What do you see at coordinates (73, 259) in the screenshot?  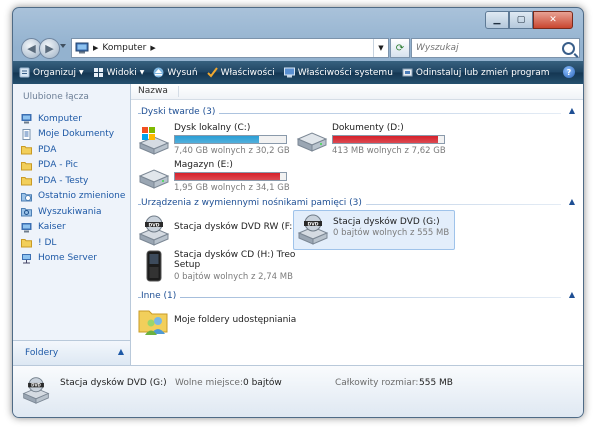 I see `nav-item-home-server: Home Server` at bounding box center [73, 259].